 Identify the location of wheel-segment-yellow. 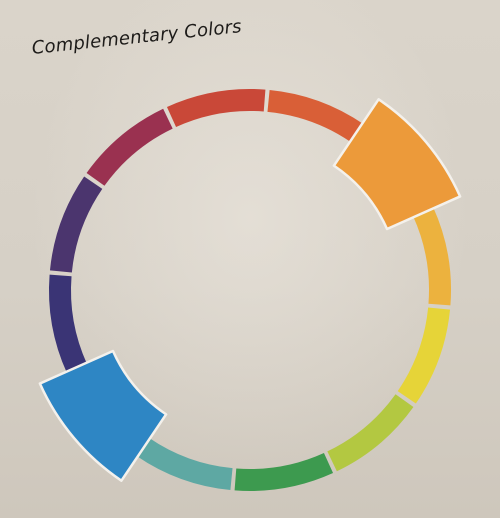
(424, 355).